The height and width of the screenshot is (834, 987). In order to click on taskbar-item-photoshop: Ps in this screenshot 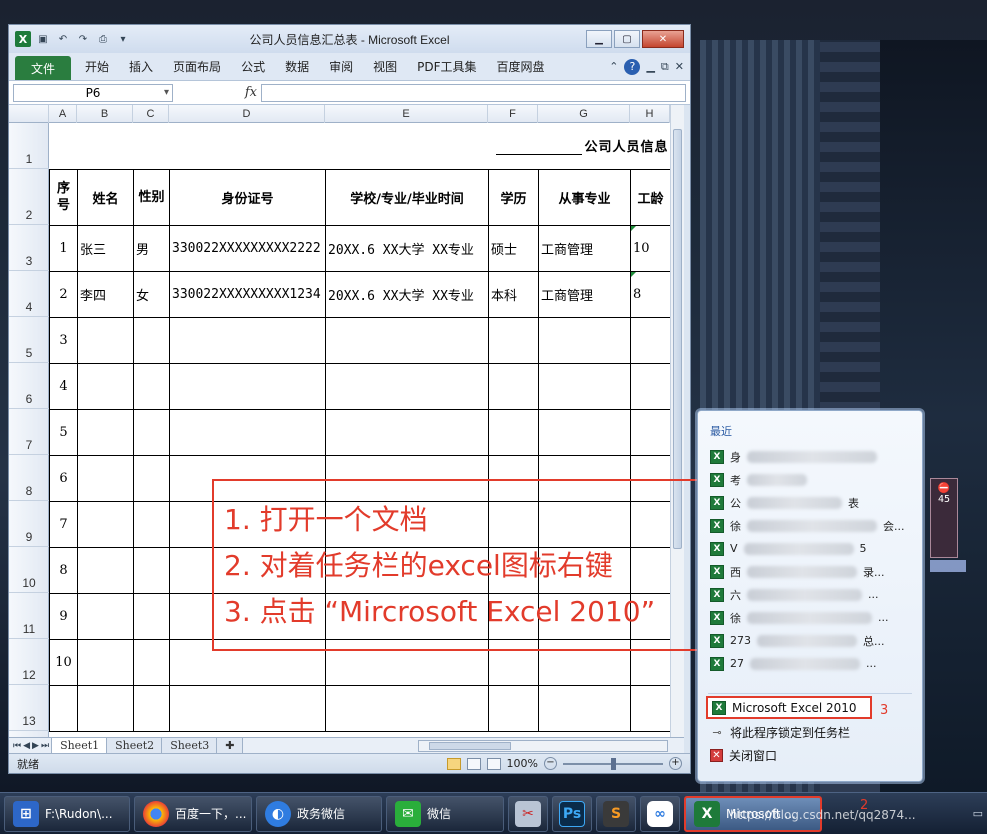, I will do `click(572, 813)`.